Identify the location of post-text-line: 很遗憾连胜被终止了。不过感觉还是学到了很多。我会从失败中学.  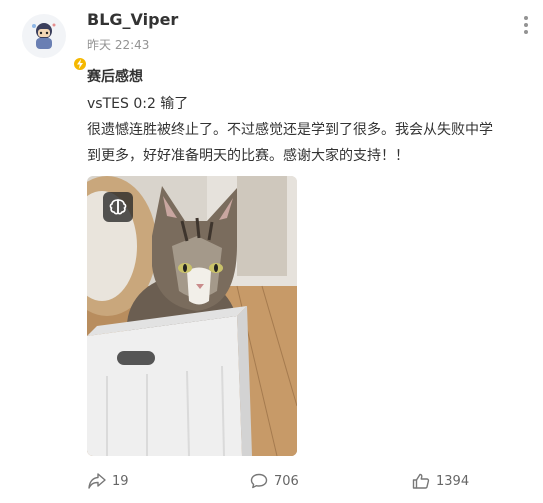
(290, 130).